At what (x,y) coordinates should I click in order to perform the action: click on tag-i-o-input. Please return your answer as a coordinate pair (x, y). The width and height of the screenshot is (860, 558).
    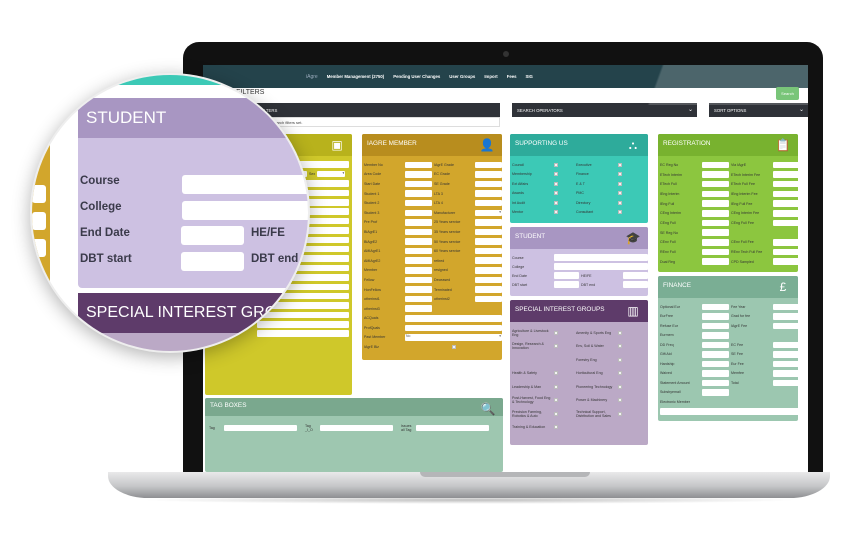
    Looking at the image, I should click on (356, 428).